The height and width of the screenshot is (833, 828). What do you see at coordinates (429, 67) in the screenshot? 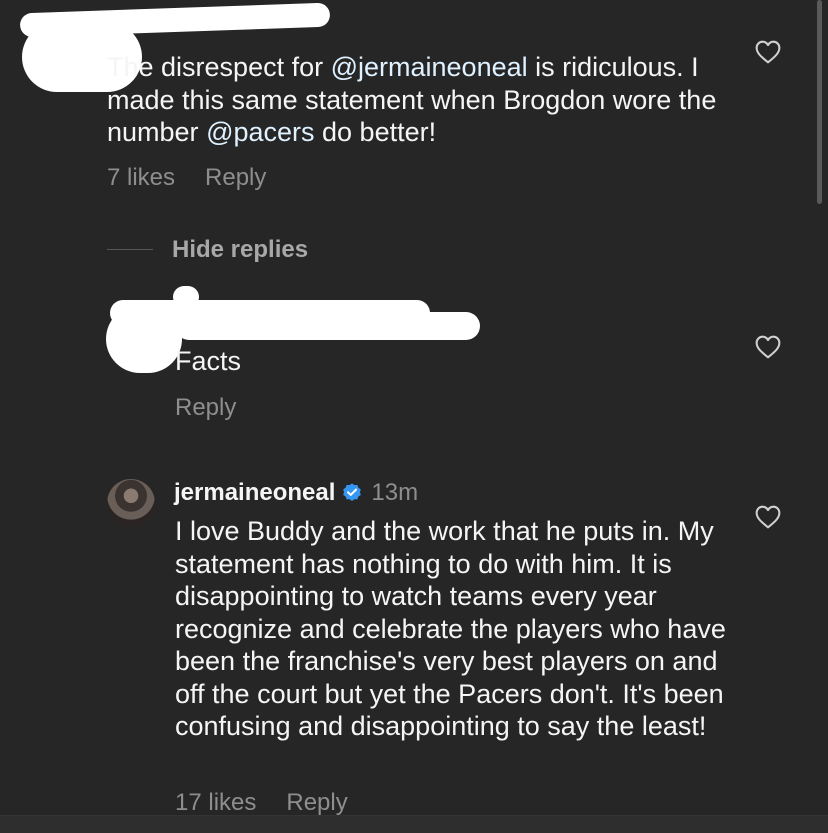
I see `mention-link: @jermaineoneal` at bounding box center [429, 67].